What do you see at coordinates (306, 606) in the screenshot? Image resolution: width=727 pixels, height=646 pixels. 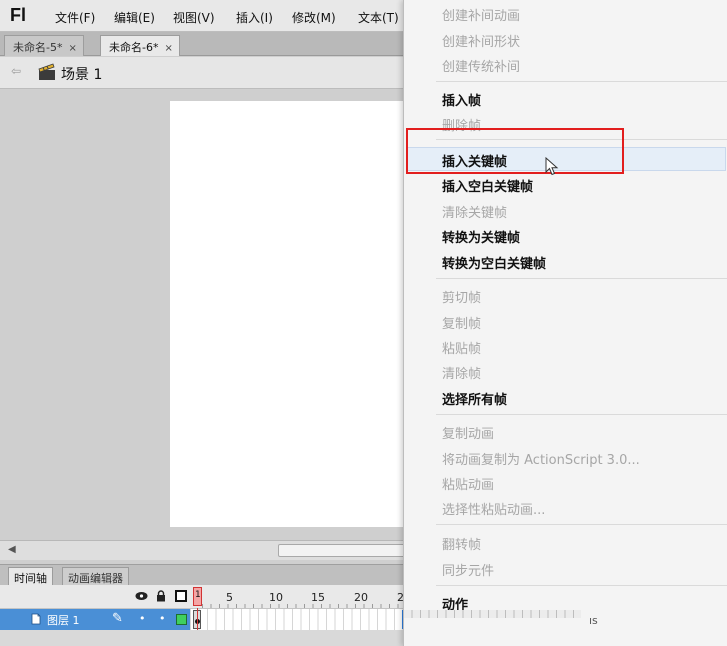 I see `frame-ruler` at bounding box center [306, 606].